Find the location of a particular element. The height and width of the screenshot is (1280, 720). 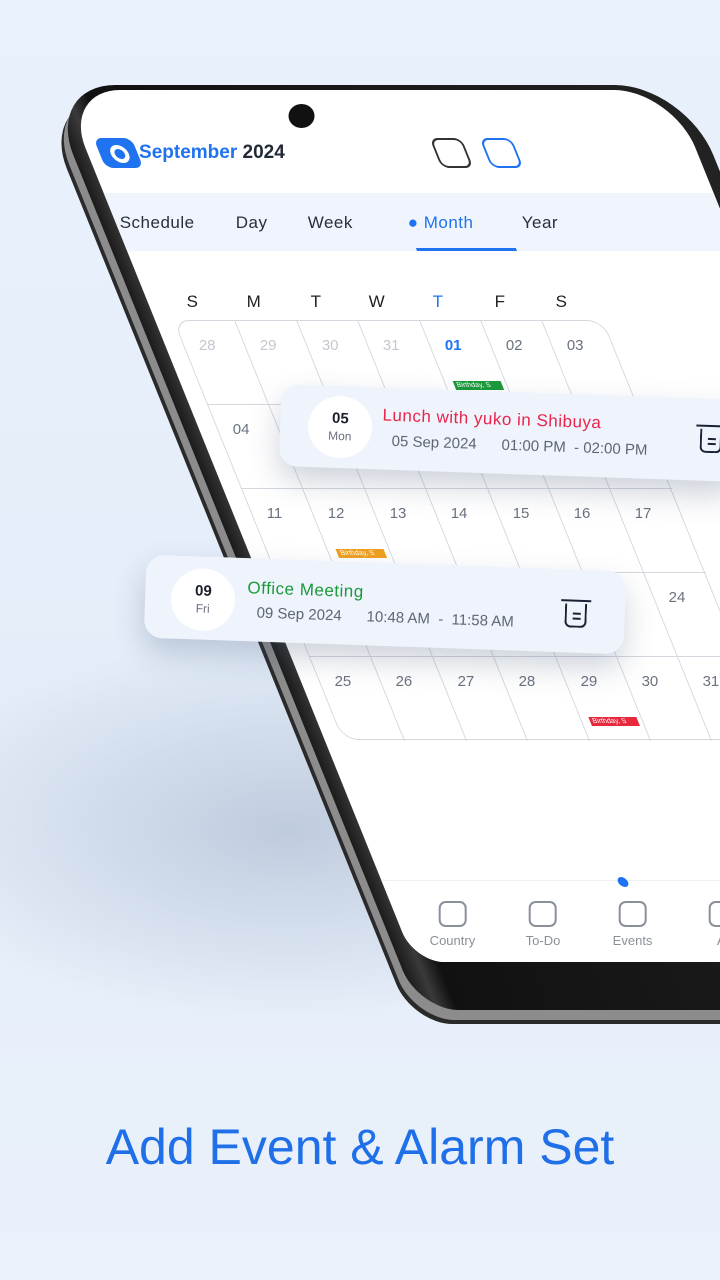

day-number: 24 is located at coordinates (677, 597).